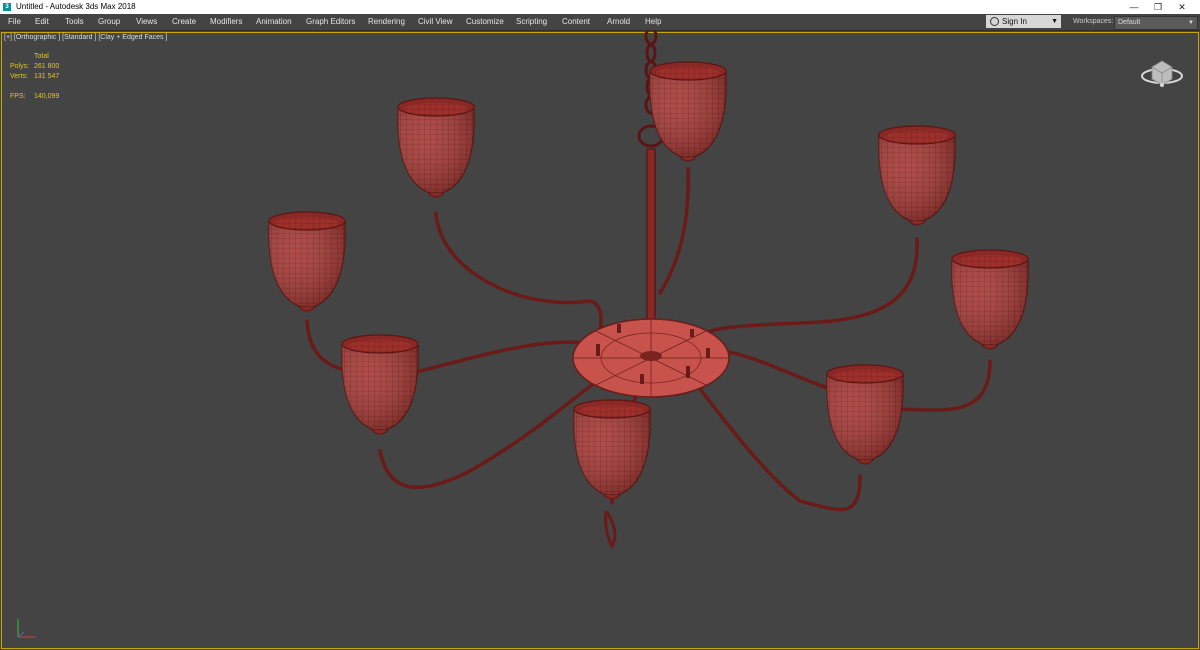 The image size is (1200, 650). I want to click on menu-arnold: Arnold, so click(618, 22).